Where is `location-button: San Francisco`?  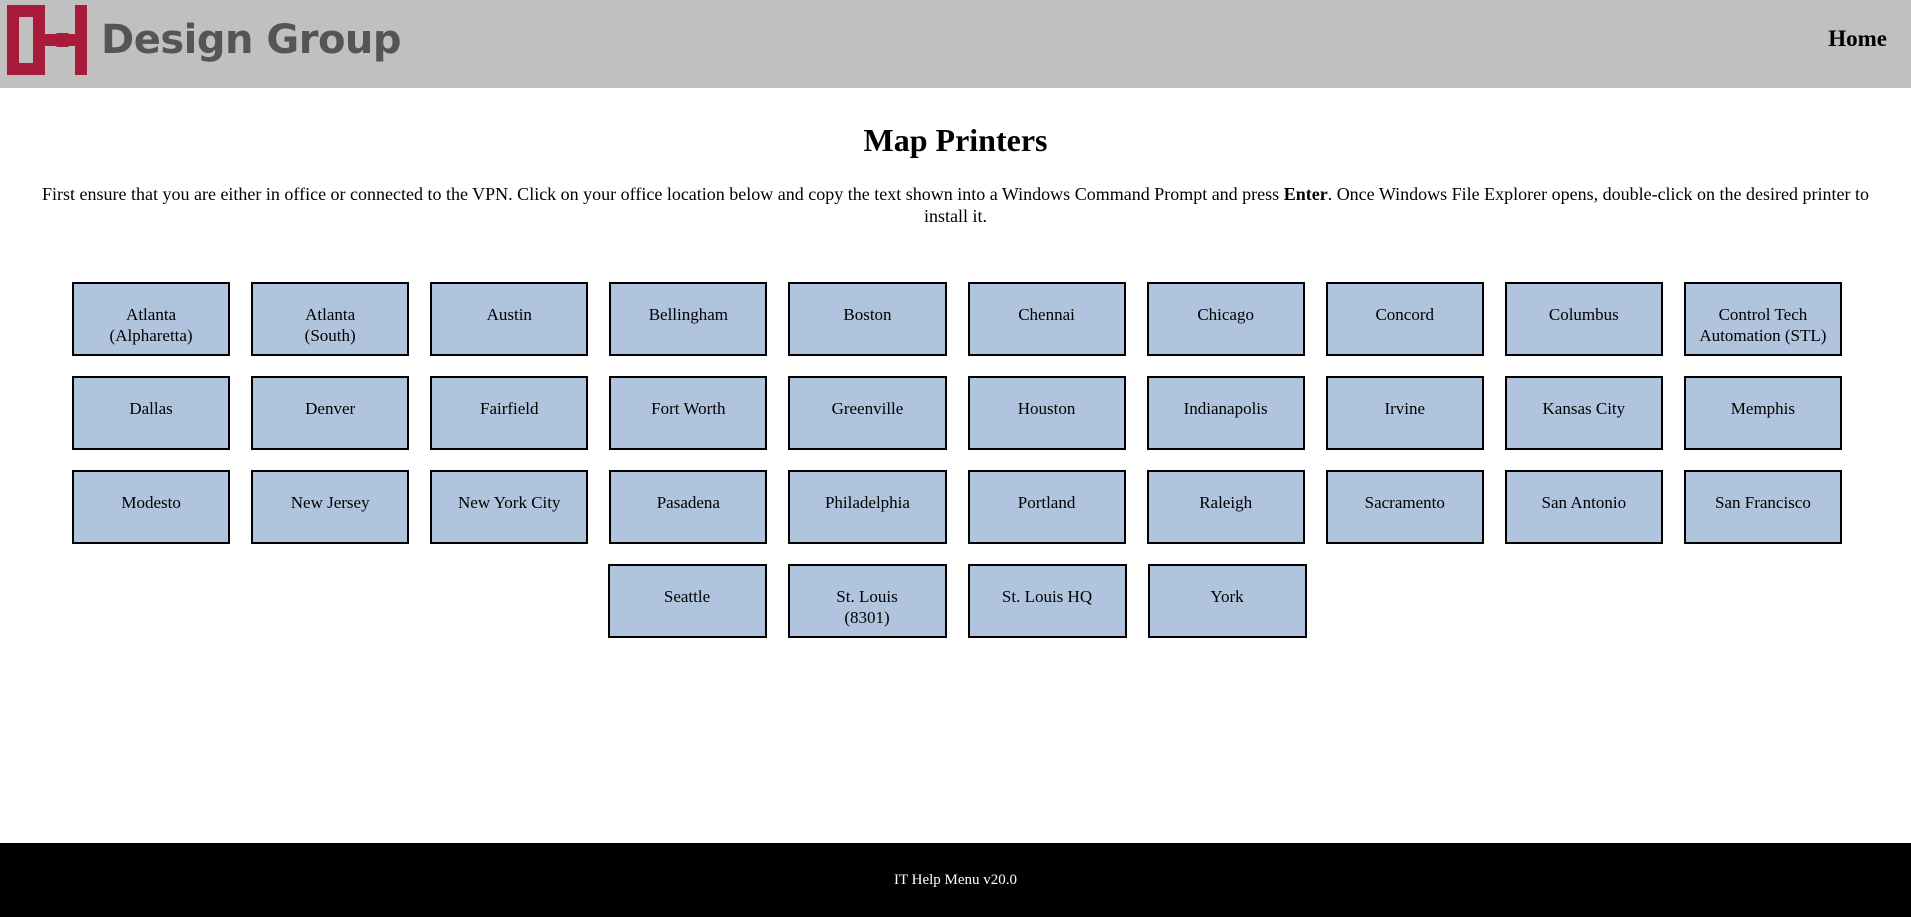
location-button: San Francisco is located at coordinates (1762, 507).